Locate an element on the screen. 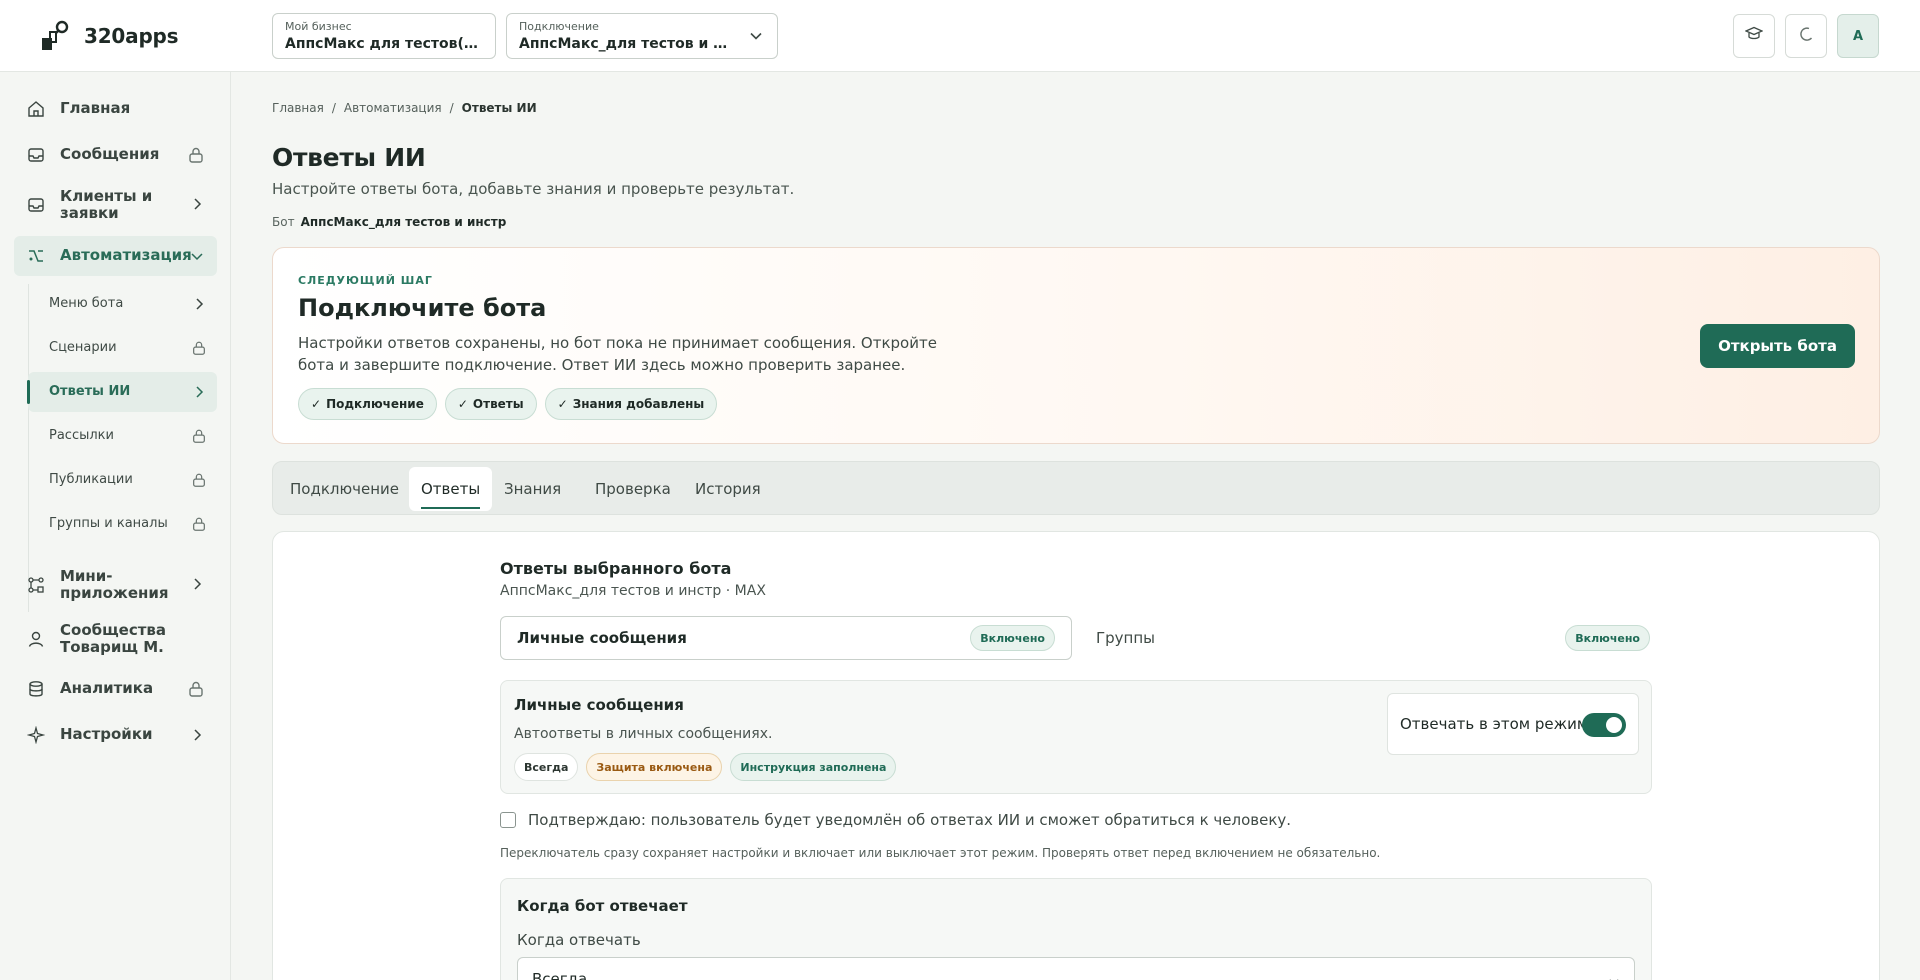 This screenshot has width=1920, height=980. sidebar-subitem-publications: Публикации is located at coordinates (122, 480).